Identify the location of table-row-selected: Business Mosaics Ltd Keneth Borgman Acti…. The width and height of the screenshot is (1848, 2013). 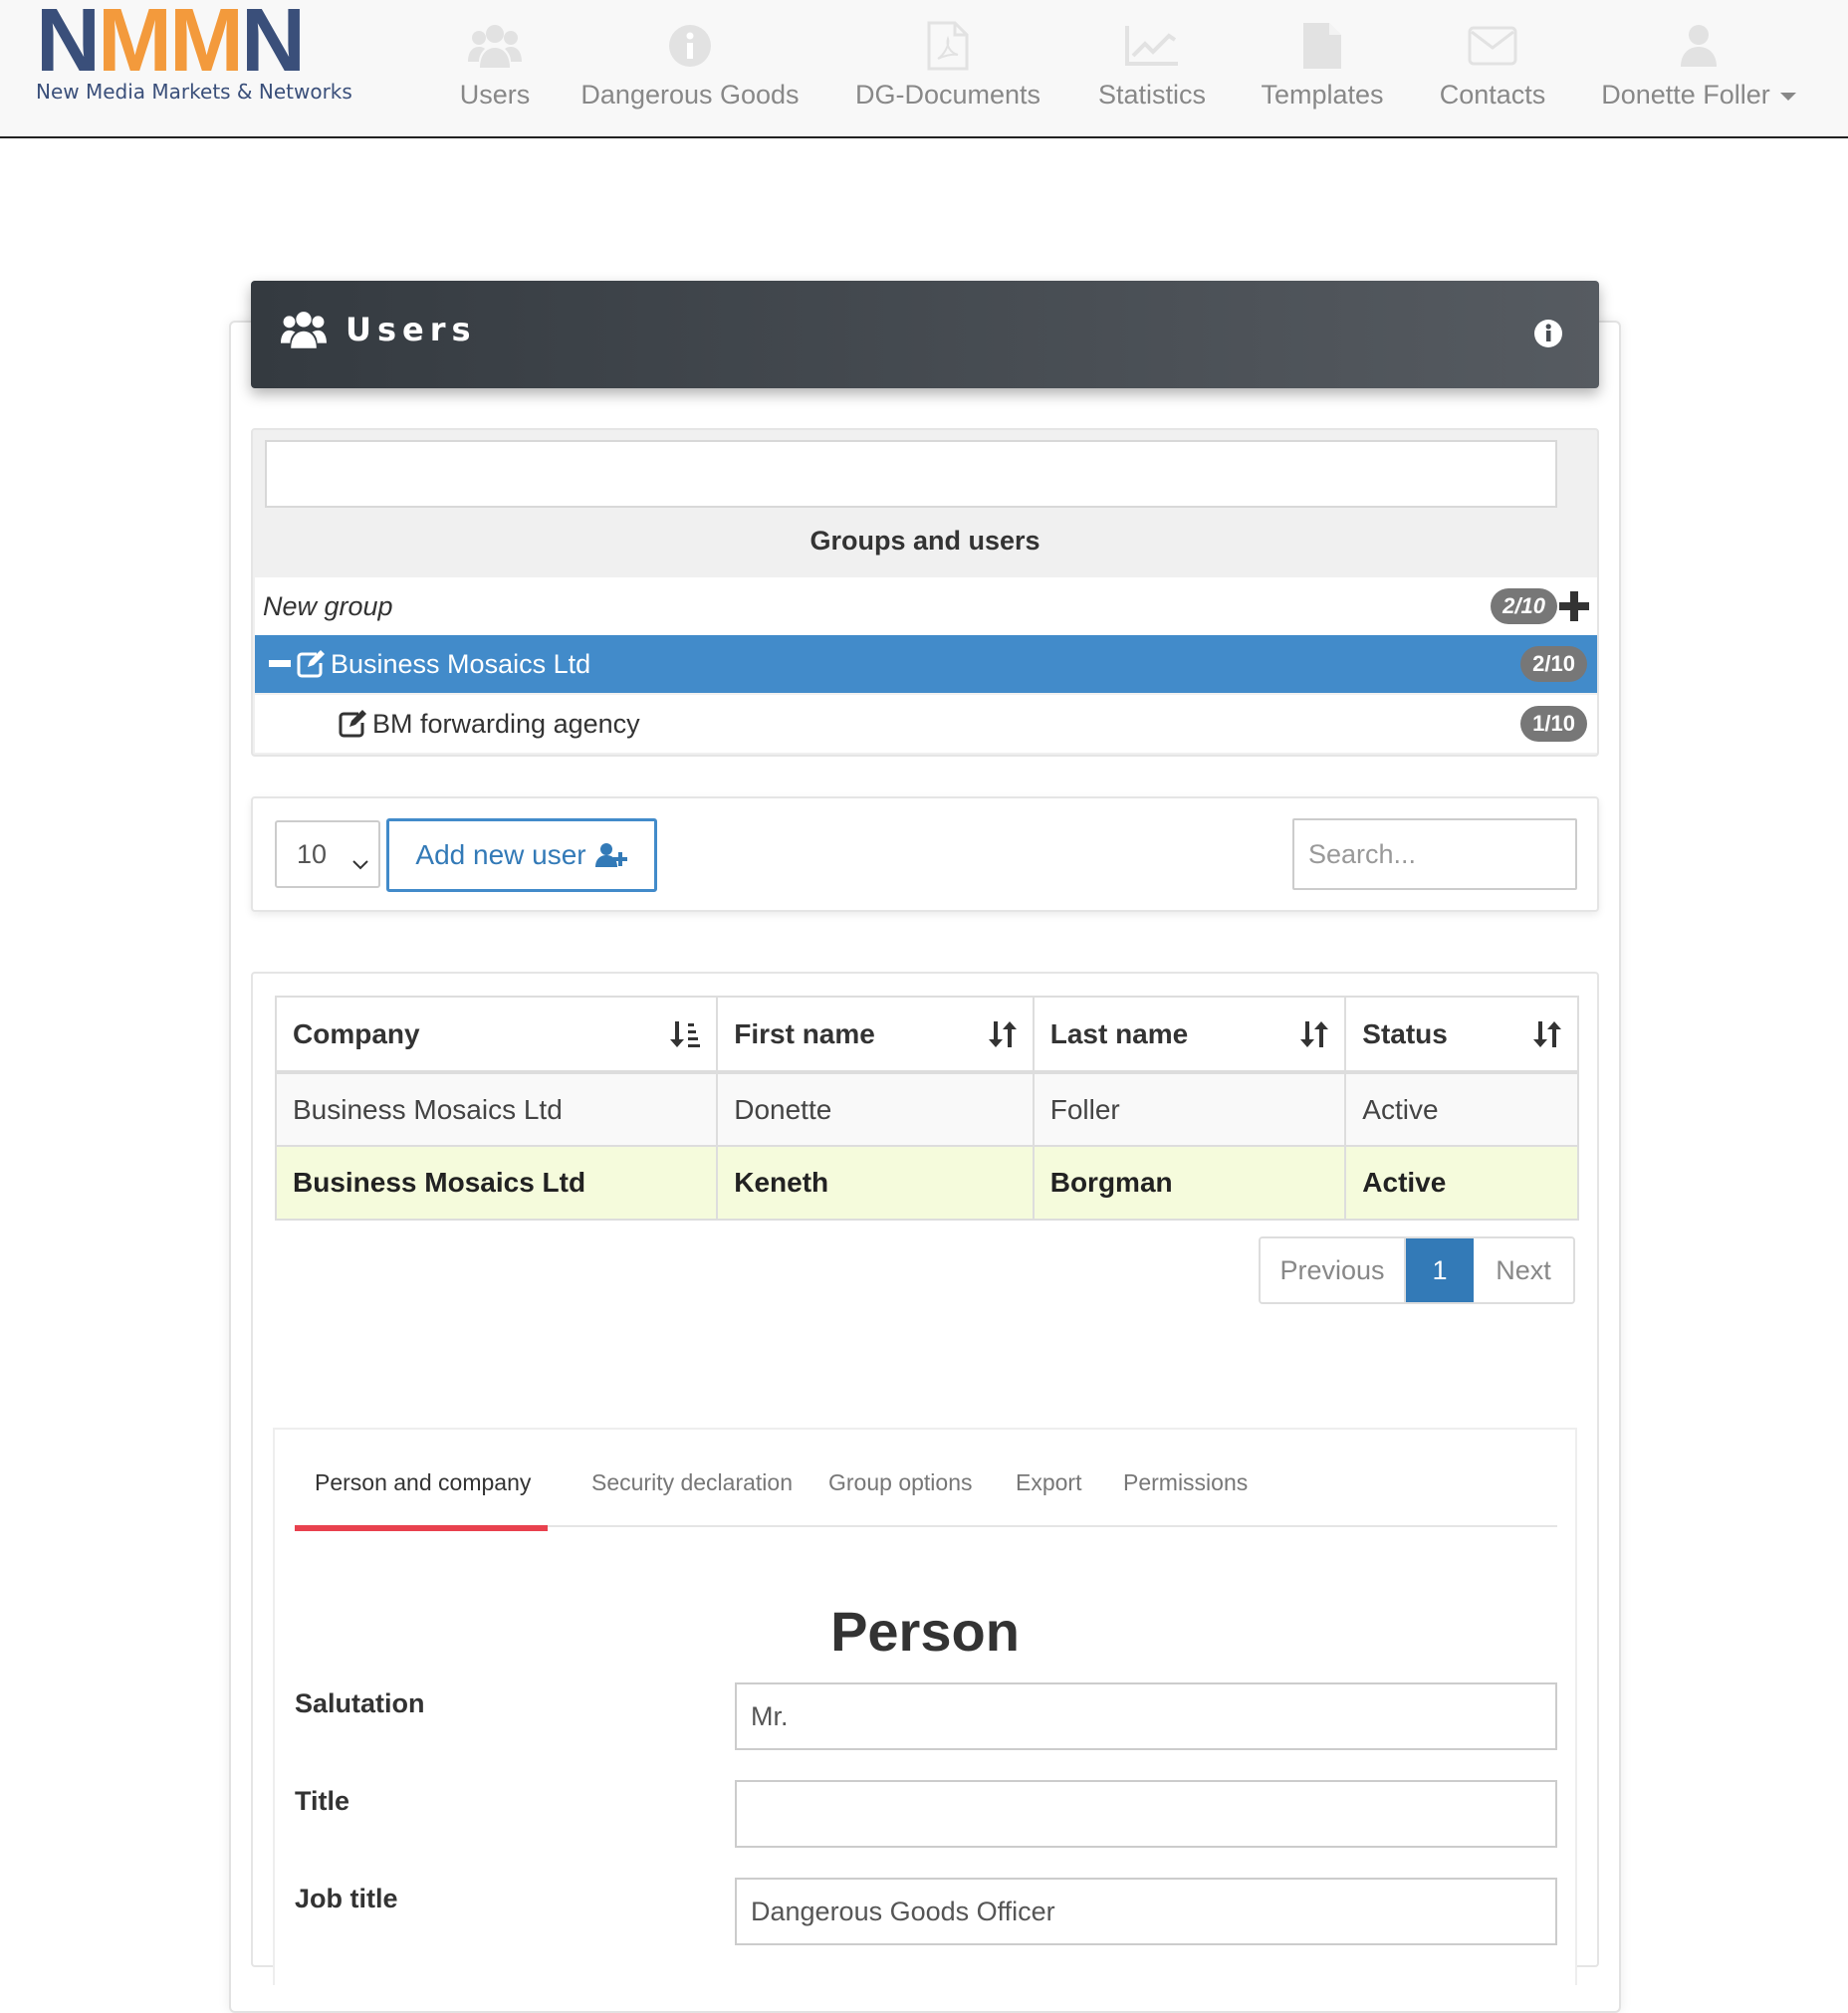
(926, 1183).